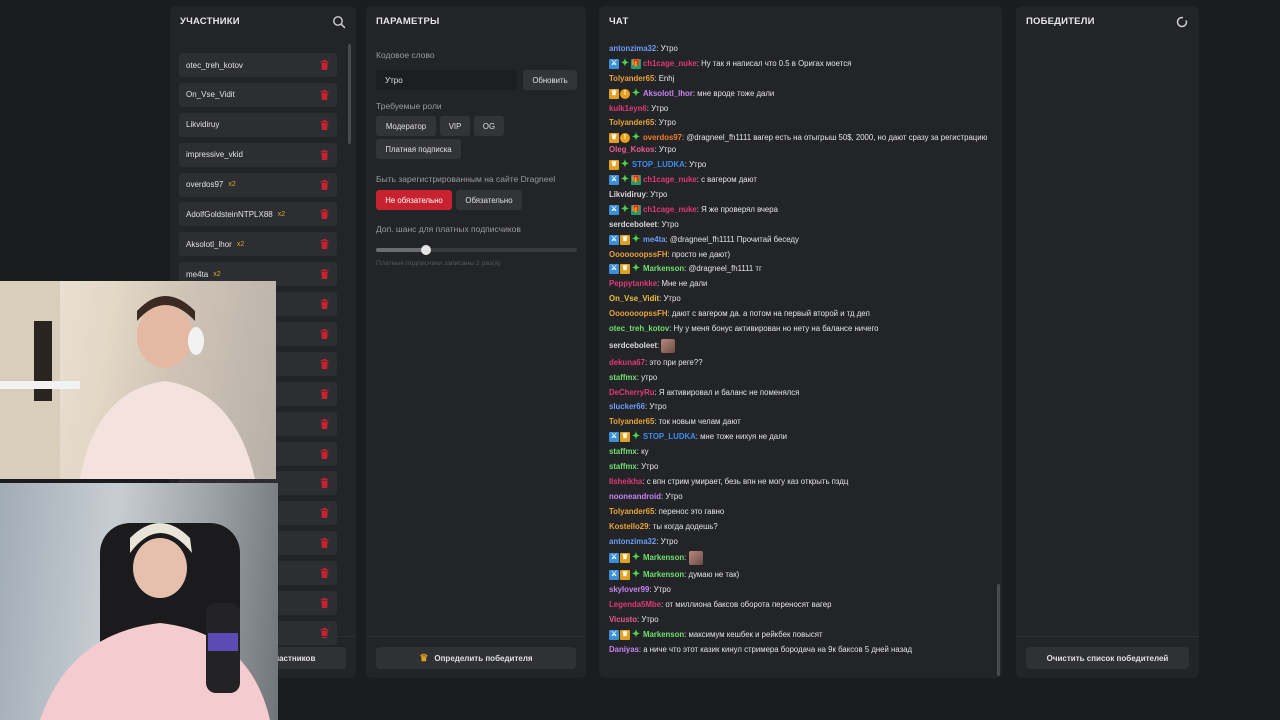 The height and width of the screenshot is (720, 1280). I want to click on chat-scrollbar, so click(998, 630).